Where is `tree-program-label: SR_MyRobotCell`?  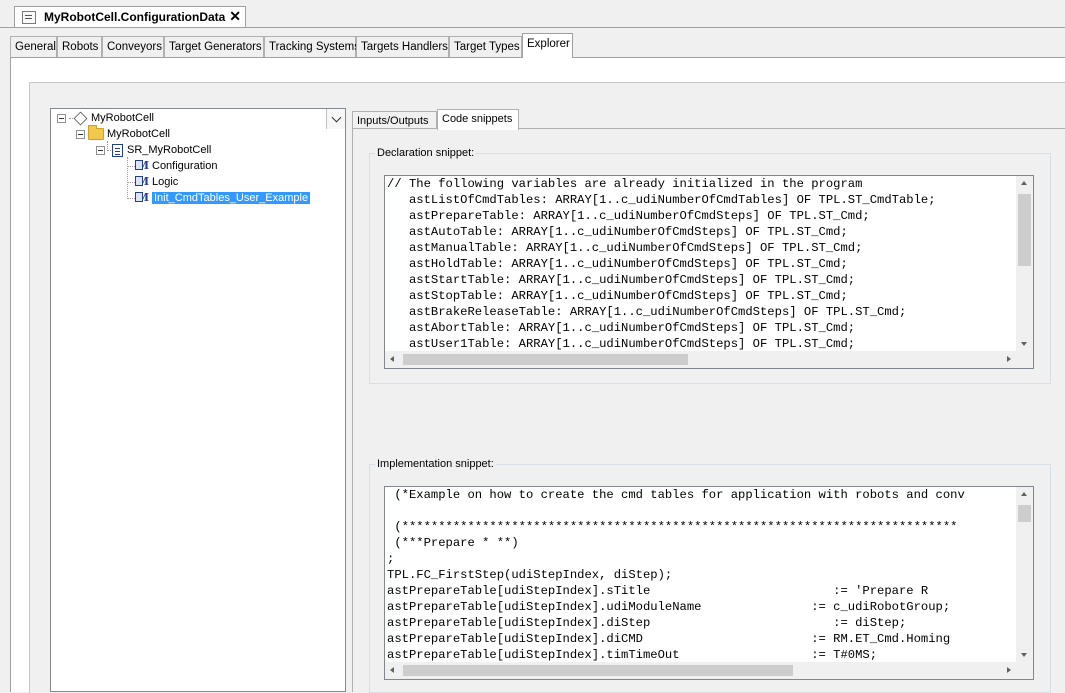 tree-program-label: SR_MyRobotCell is located at coordinates (169, 150).